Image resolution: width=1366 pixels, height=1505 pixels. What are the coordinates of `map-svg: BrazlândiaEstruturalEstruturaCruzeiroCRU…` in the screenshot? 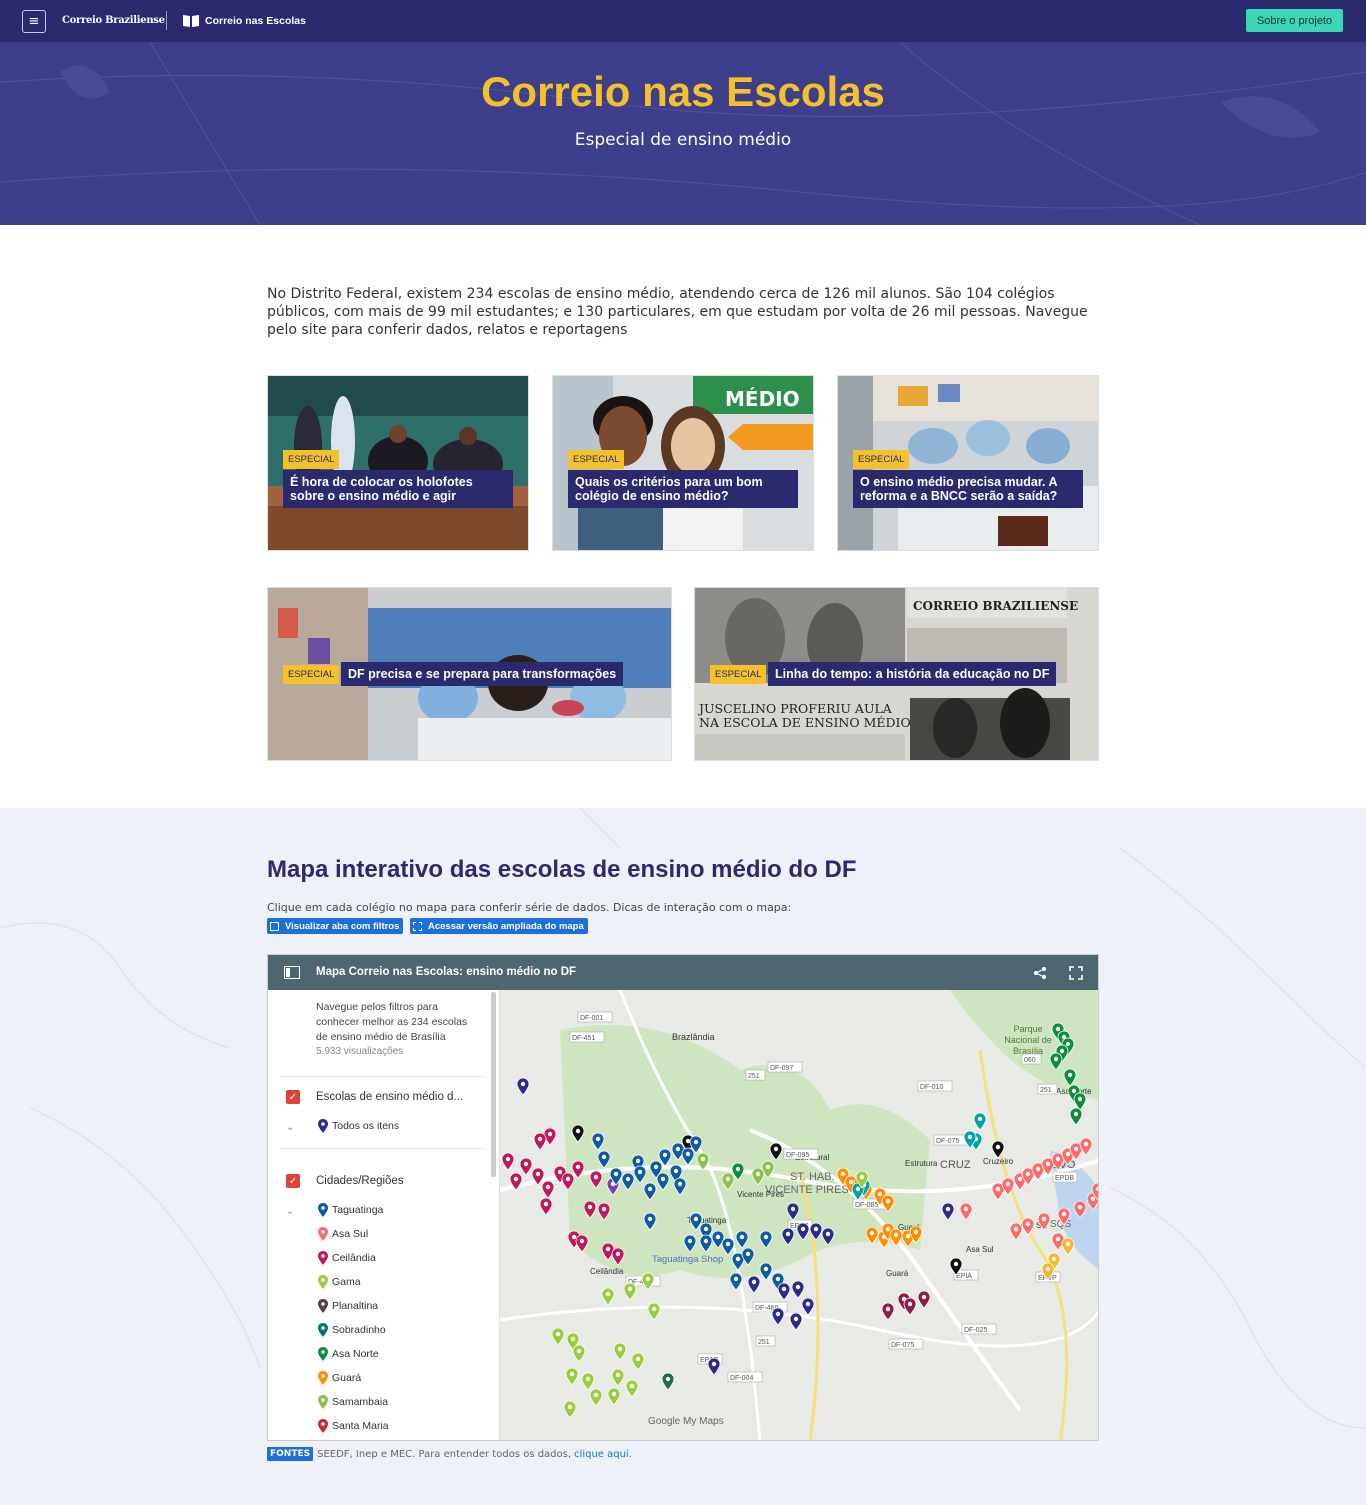 It's located at (799, 1215).